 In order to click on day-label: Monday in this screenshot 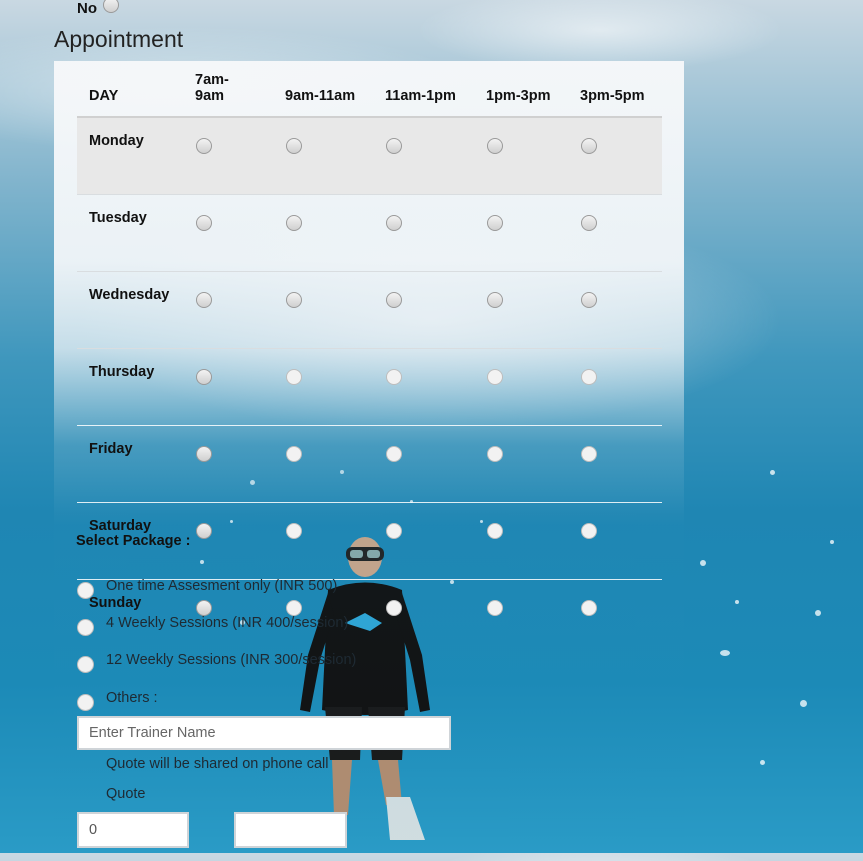, I will do `click(136, 155)`.